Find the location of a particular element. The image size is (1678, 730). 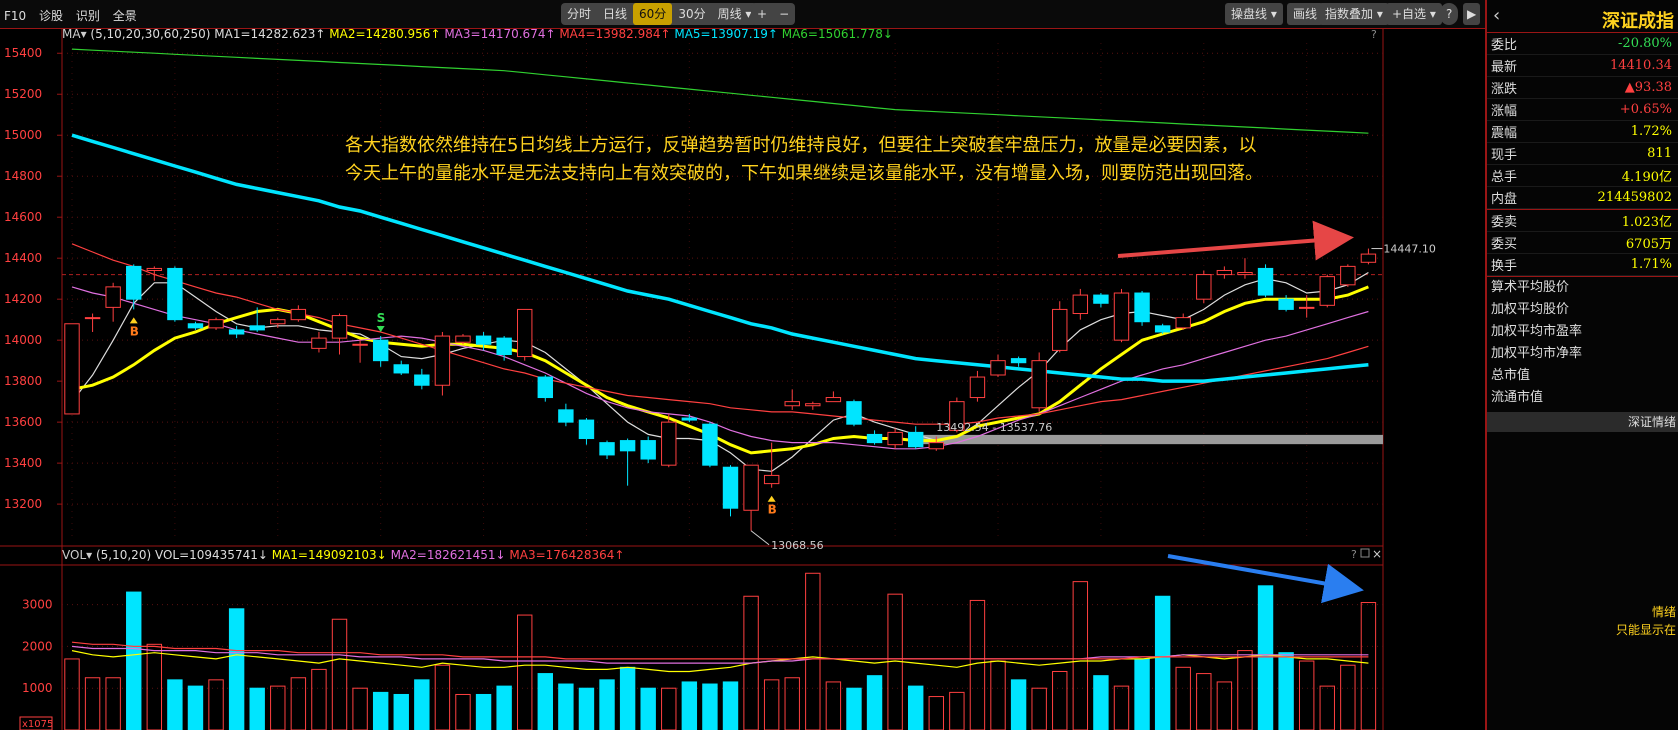

zoom-out-button: − is located at coordinates (784, 14).